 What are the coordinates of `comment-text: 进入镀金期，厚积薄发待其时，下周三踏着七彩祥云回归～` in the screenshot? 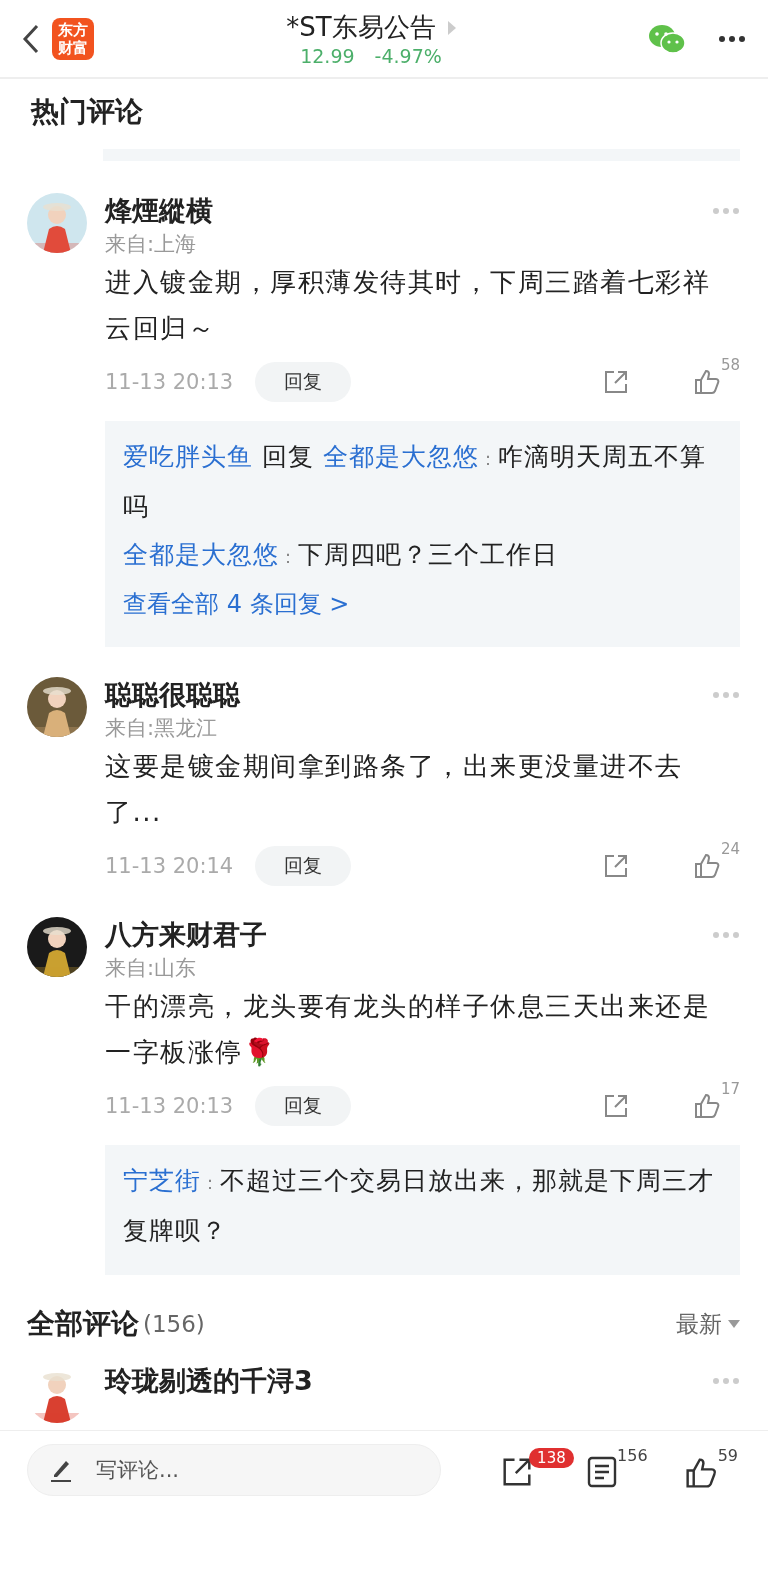 It's located at (408, 305).